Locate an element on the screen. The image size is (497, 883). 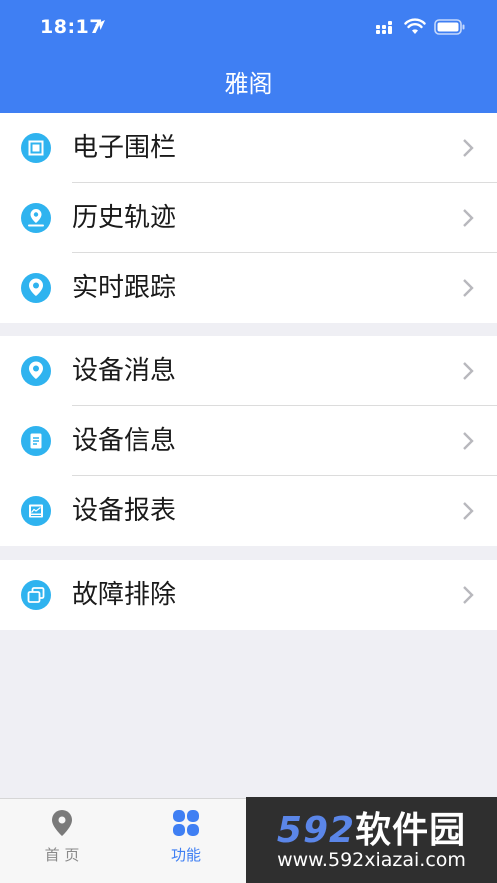
menu-item-label: 电子围栏 is located at coordinates (124, 148).